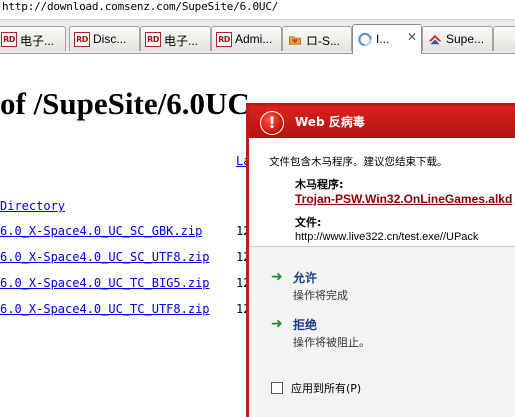  What do you see at coordinates (125, 103) in the screenshot?
I see `page-title: of /SupeSite/6.0UC` at bounding box center [125, 103].